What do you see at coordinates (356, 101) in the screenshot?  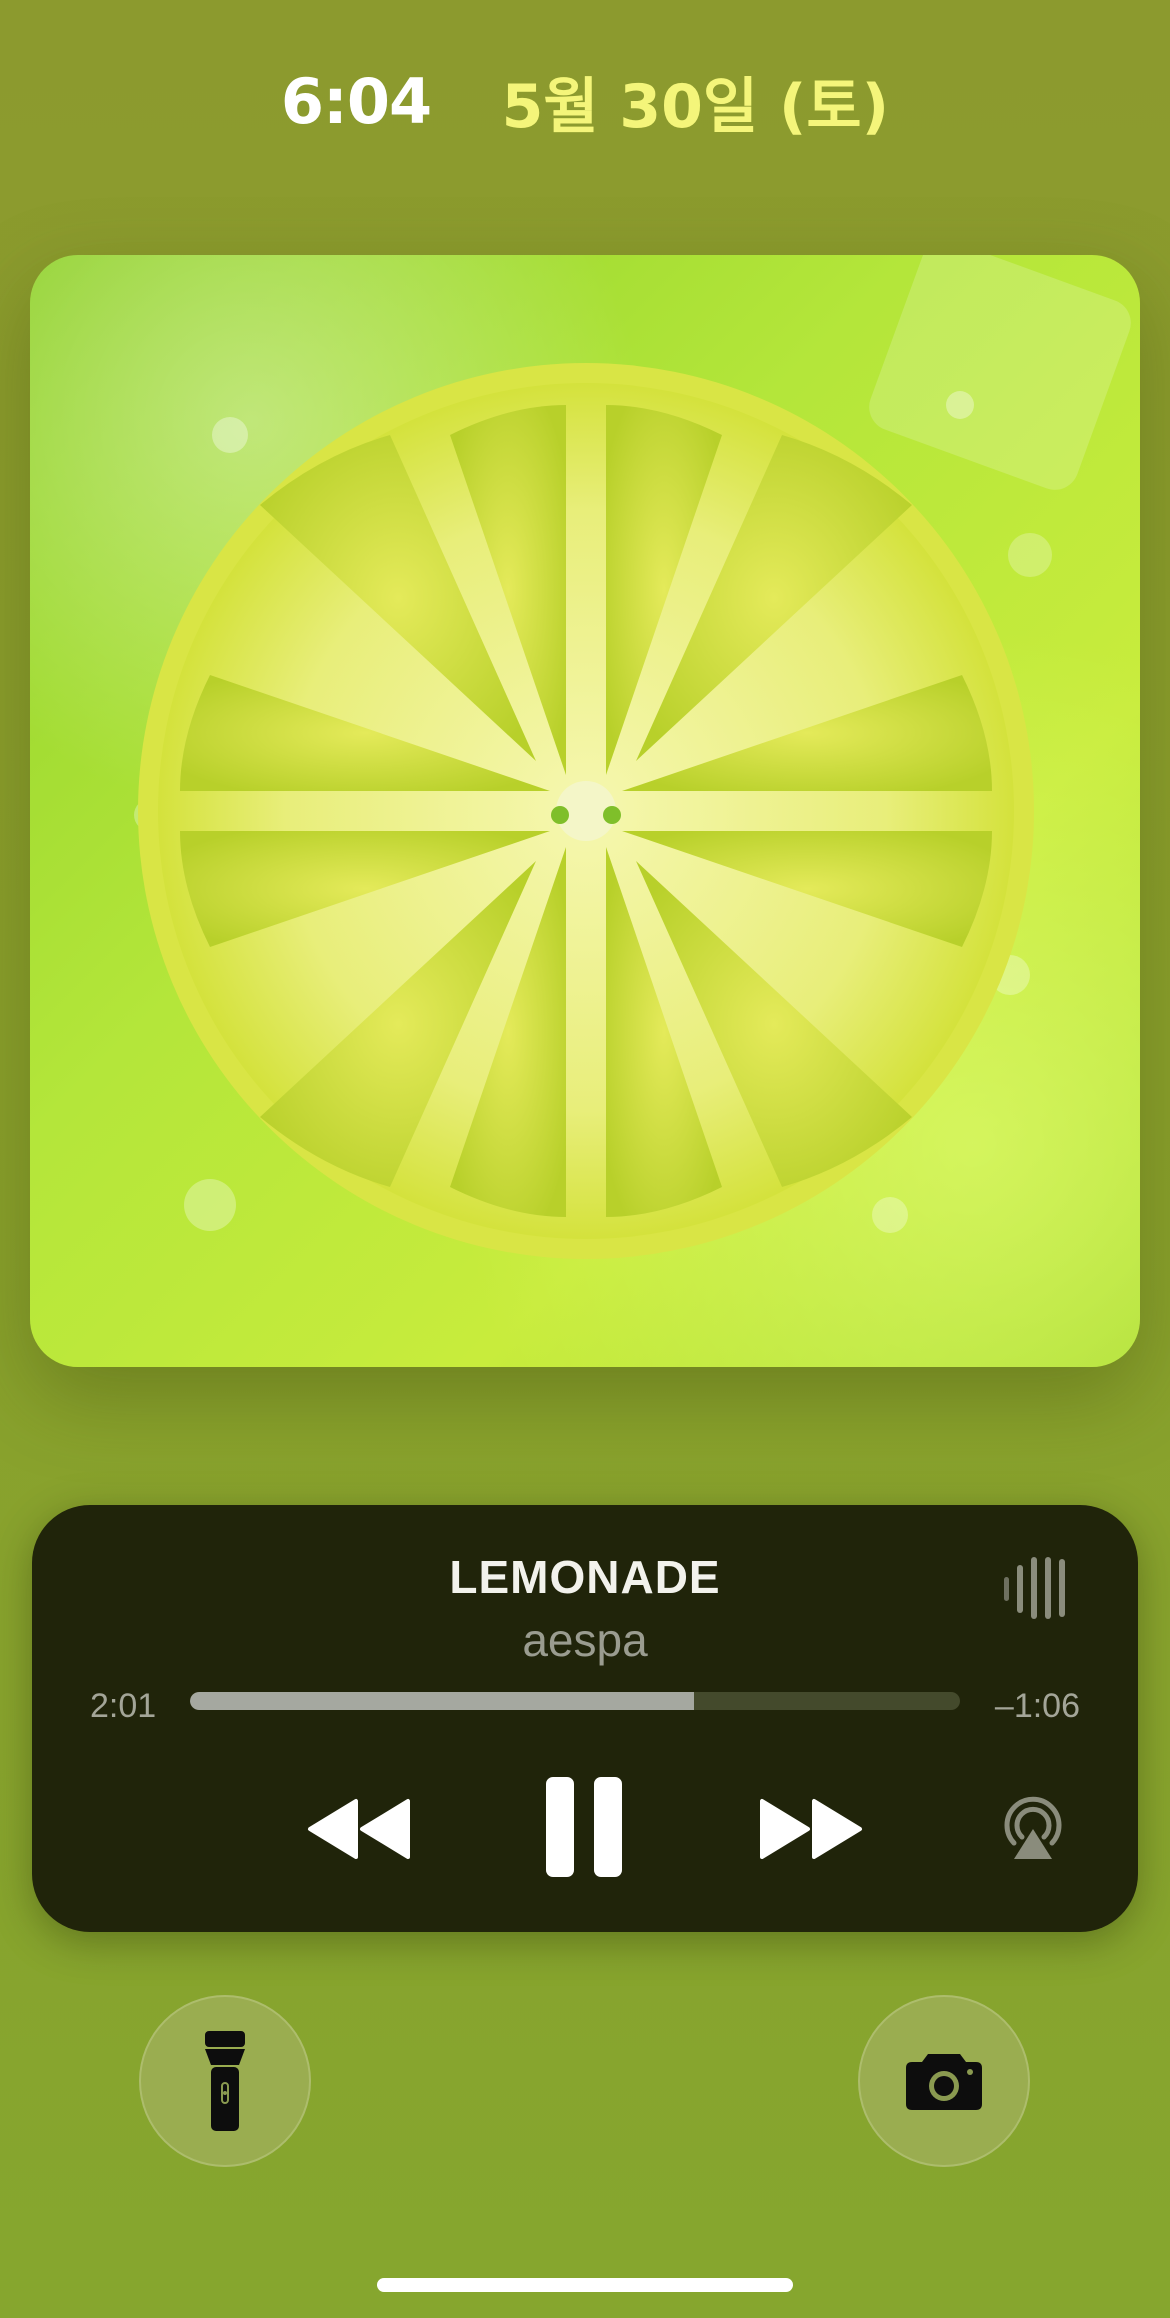 I see `clock-time: 6:04` at bounding box center [356, 101].